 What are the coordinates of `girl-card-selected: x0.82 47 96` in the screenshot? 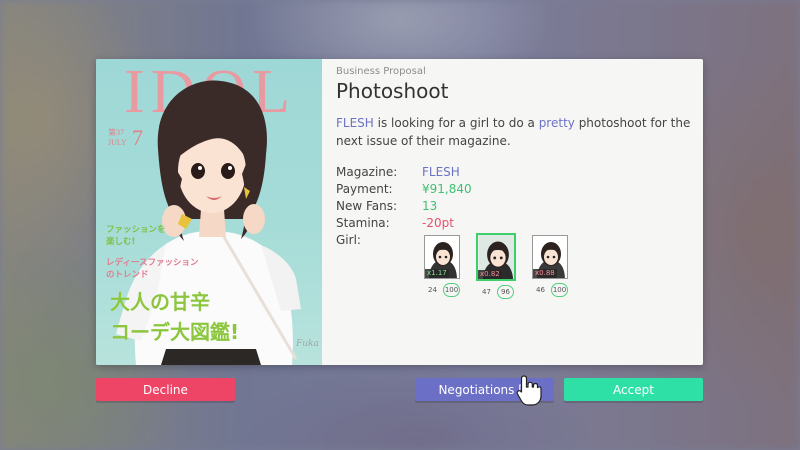 It's located at (496, 266).